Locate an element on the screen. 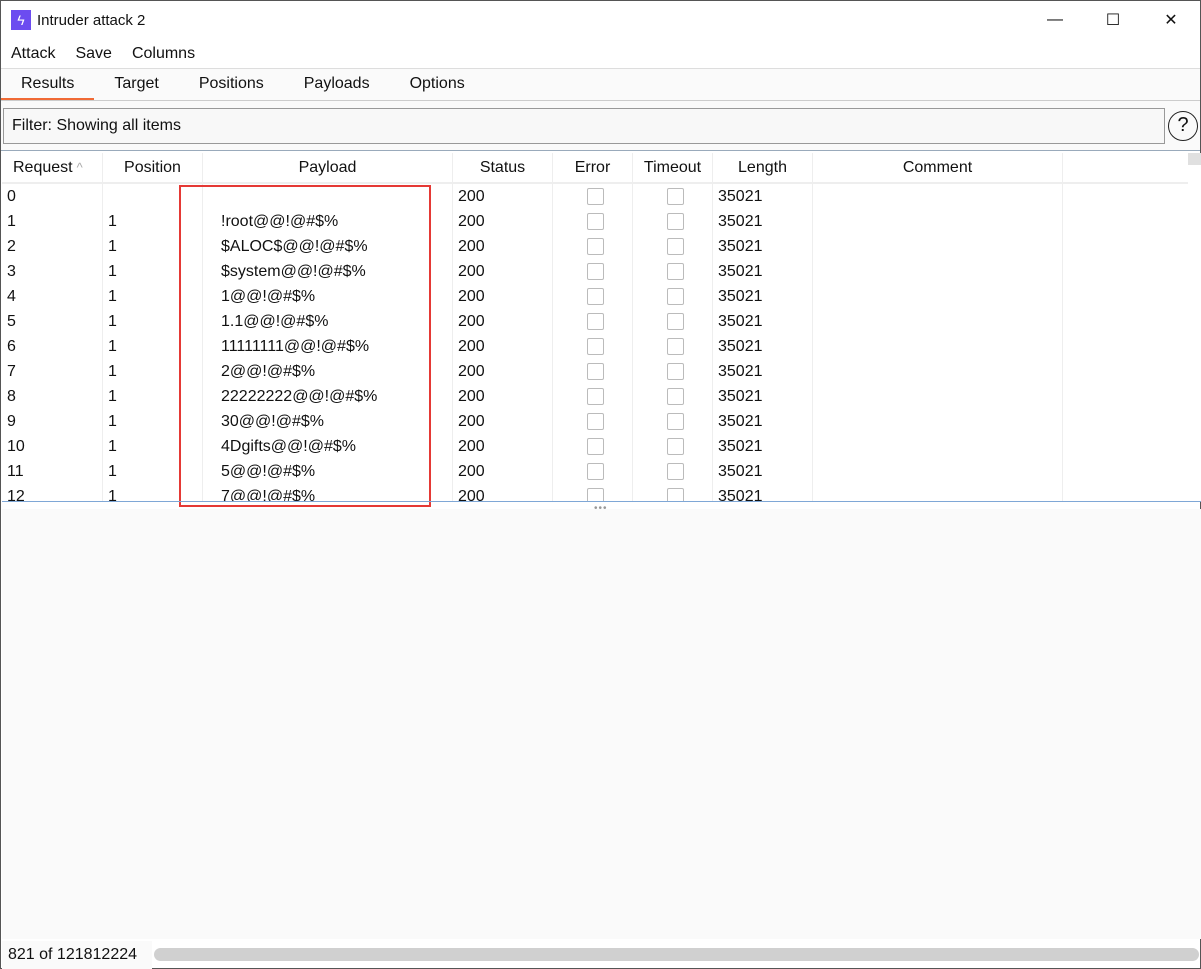  progress-bar is located at coordinates (676, 954).